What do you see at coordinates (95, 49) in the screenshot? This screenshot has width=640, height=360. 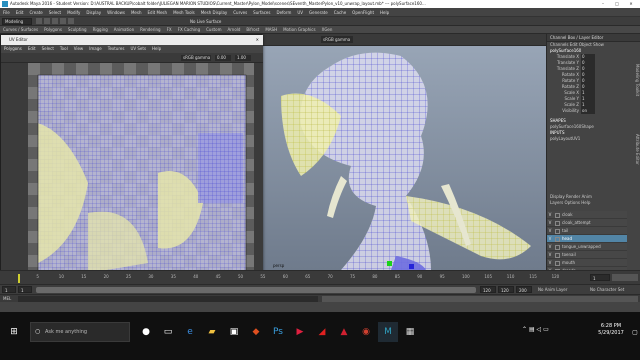 I see `uv-menu-item: Image` at bounding box center [95, 49].